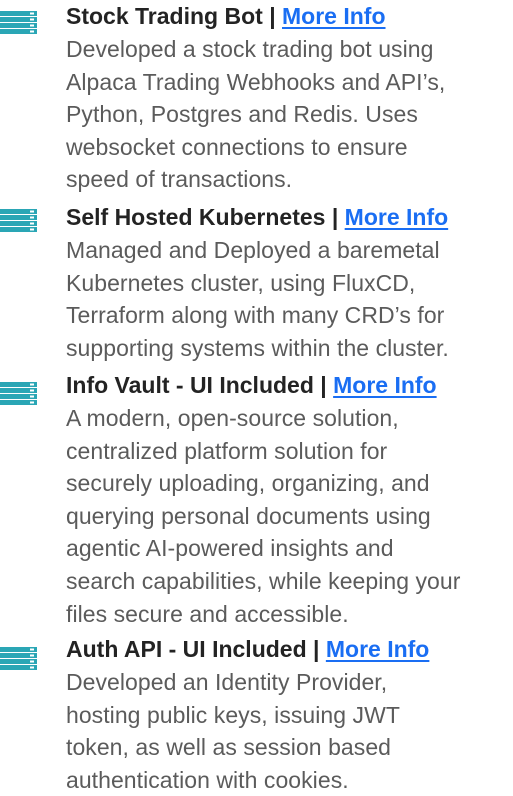 This screenshot has height=796, width=513. I want to click on description-line: files secure and accessible., so click(207, 613).